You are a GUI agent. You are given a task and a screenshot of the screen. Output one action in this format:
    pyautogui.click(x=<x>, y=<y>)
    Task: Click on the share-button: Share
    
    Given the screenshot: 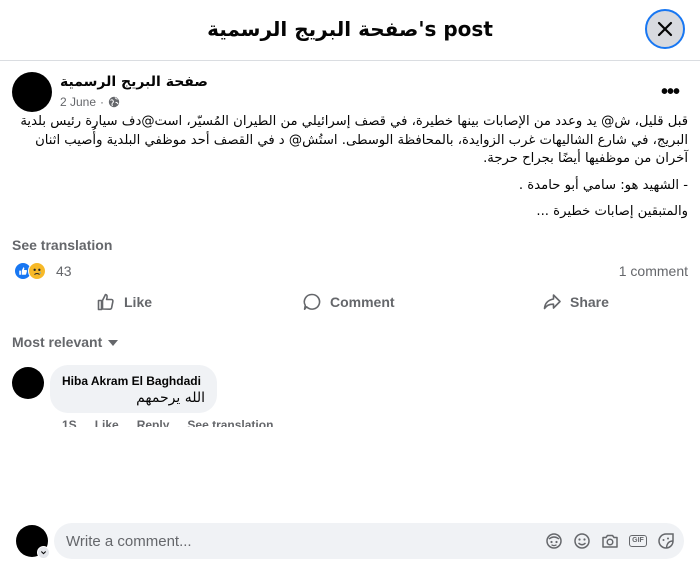 What is the action you would take?
    pyautogui.click(x=575, y=302)
    